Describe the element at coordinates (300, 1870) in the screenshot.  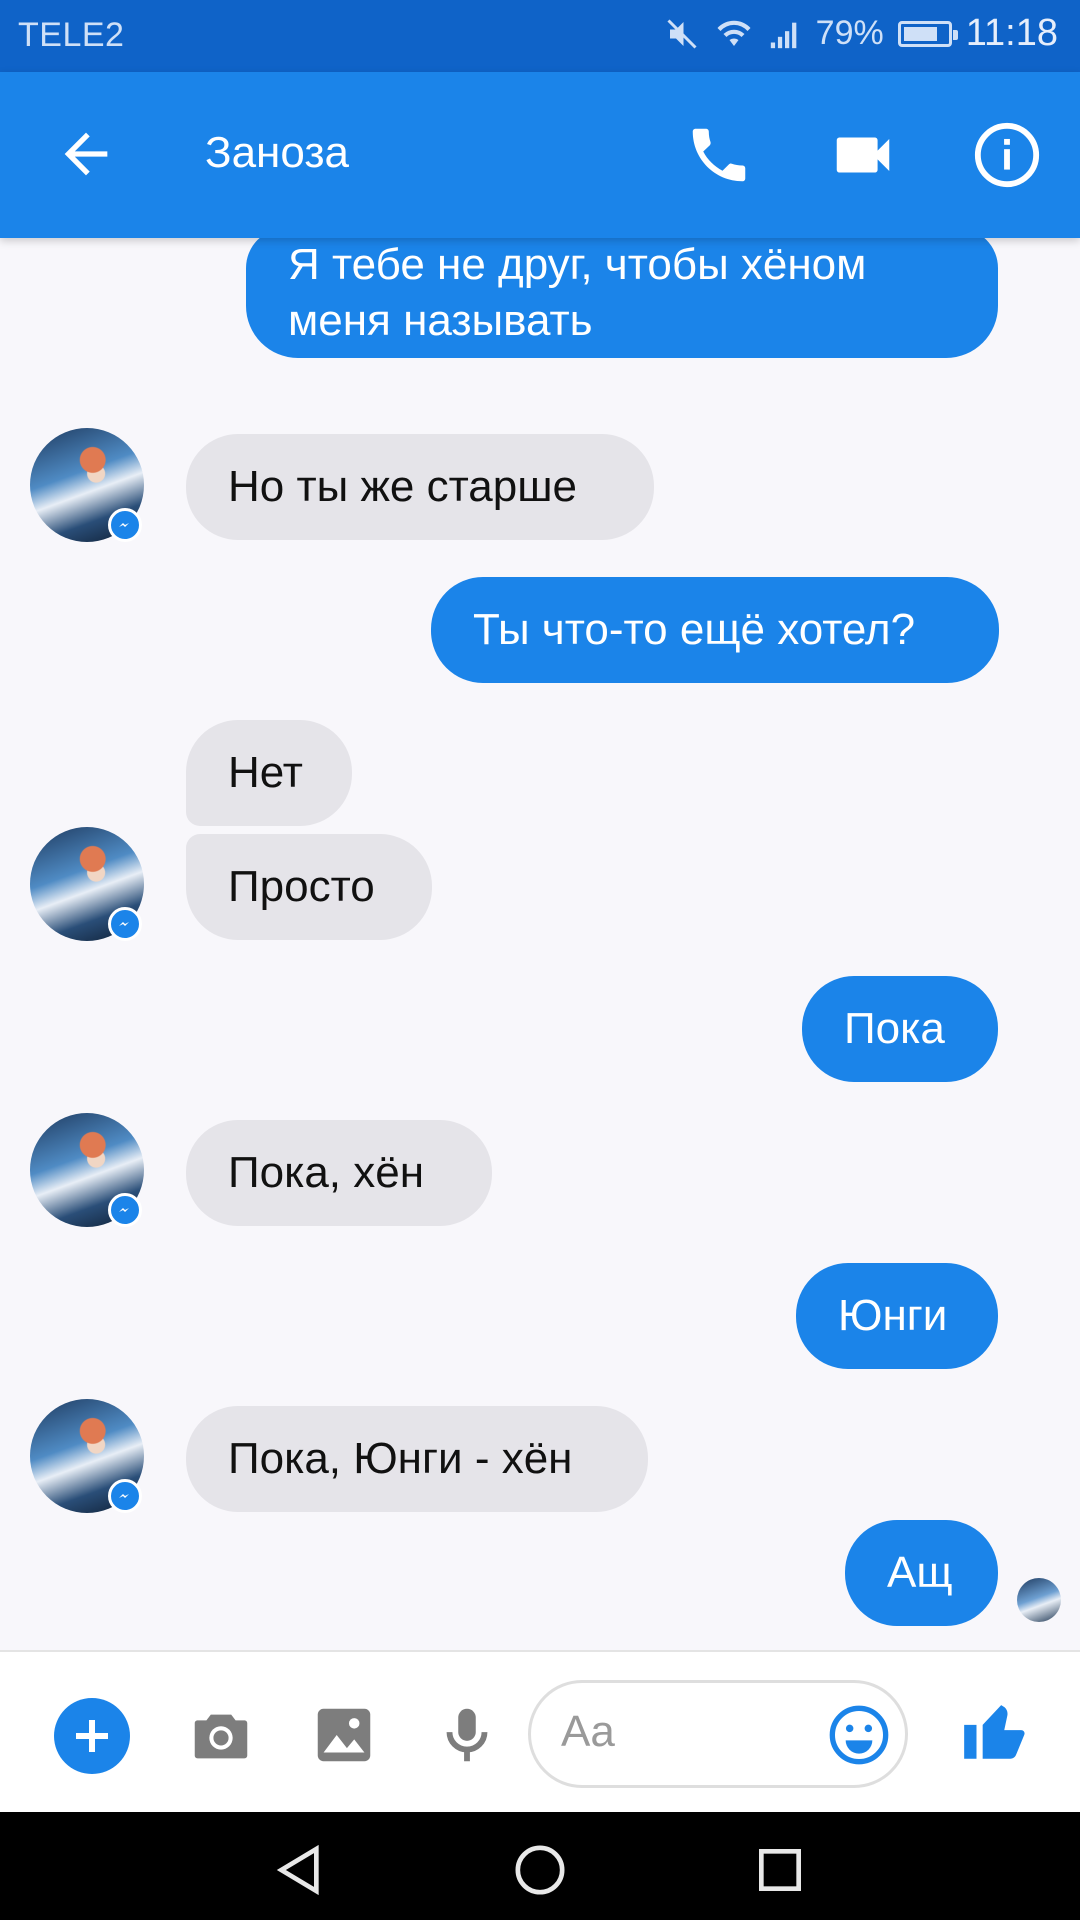
I see `nav-back-icon` at that location.